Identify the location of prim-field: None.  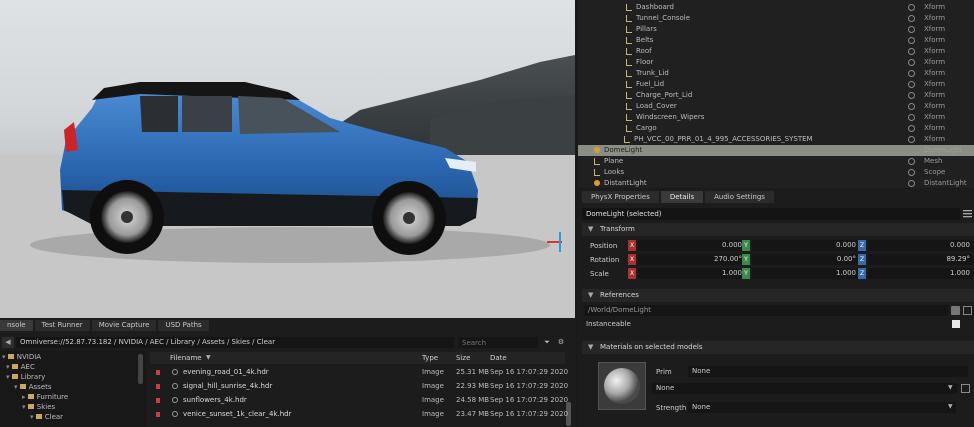
(828, 371).